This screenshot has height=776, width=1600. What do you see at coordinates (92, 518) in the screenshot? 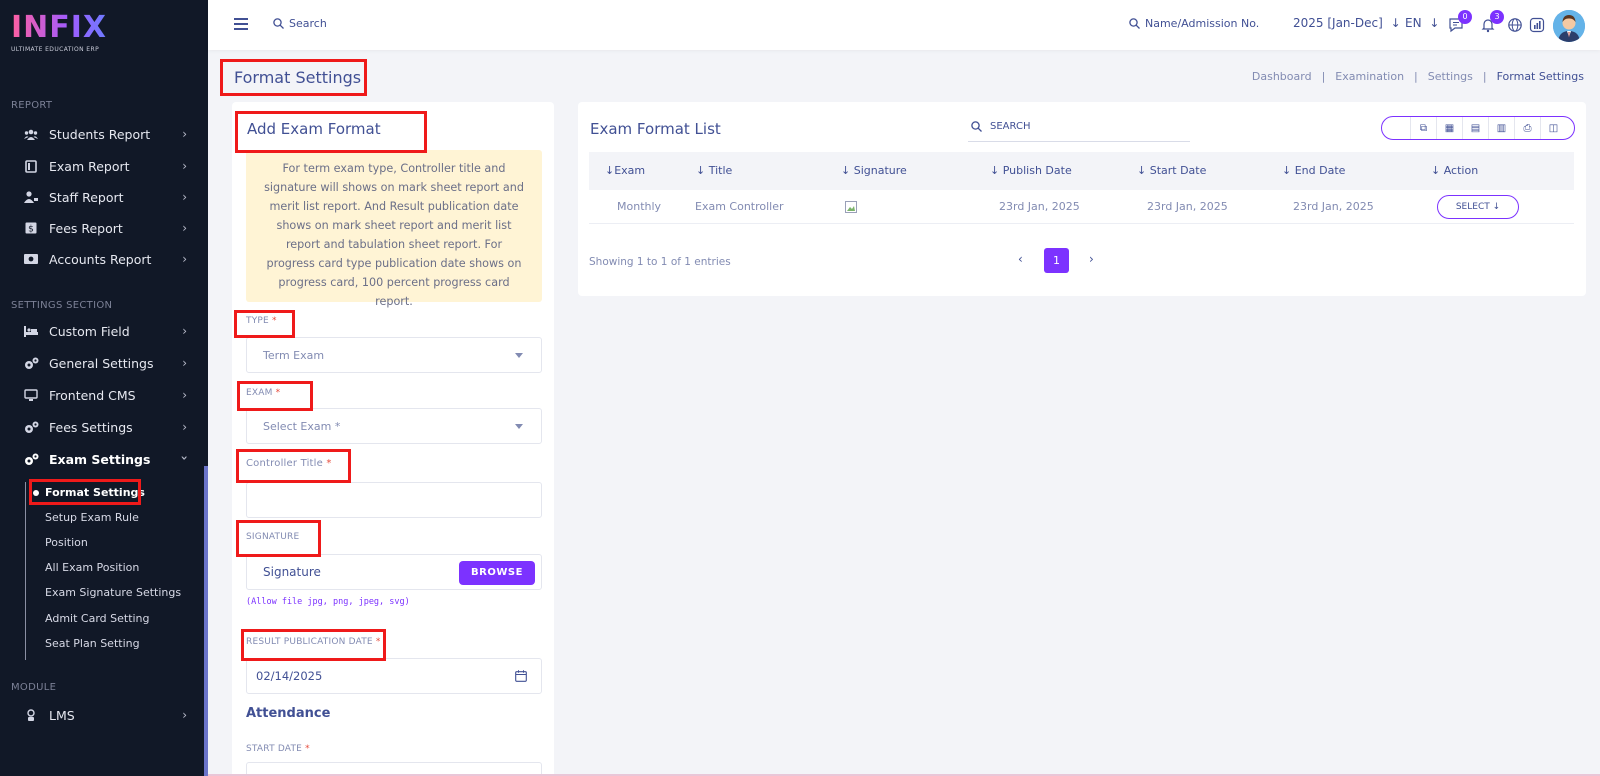
I see `sidebar-subitem-setup-exam-rule: Setup Exam Rule` at bounding box center [92, 518].